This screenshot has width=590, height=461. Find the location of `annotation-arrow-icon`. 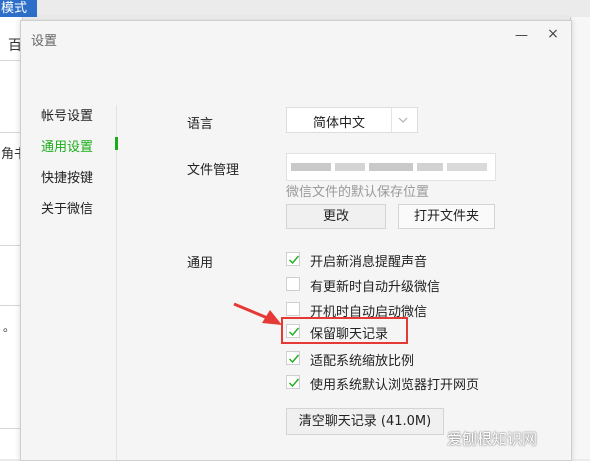

annotation-arrow-icon is located at coordinates (257, 313).